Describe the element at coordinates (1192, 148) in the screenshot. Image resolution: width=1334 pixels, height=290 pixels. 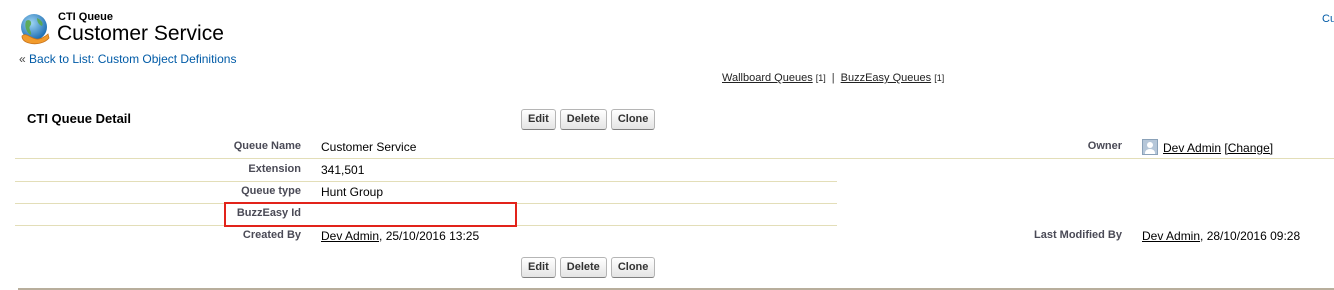
I see `owner-user-link: Dev Admin` at that location.